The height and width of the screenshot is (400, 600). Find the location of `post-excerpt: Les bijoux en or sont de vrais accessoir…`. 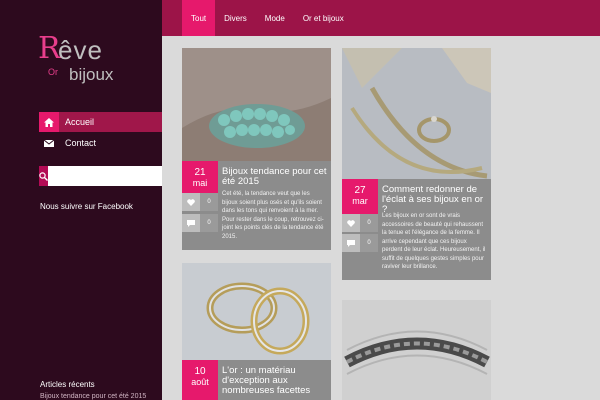

post-excerpt: Les bijoux en or sont de vrais accessoir… is located at coordinates (434, 241).